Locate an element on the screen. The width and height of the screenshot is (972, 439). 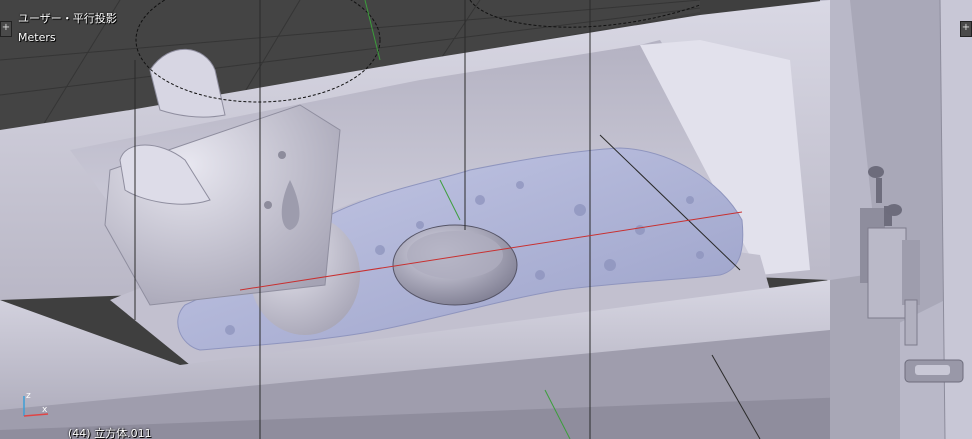
axis-gizmo: z x is located at coordinates (36, 404).